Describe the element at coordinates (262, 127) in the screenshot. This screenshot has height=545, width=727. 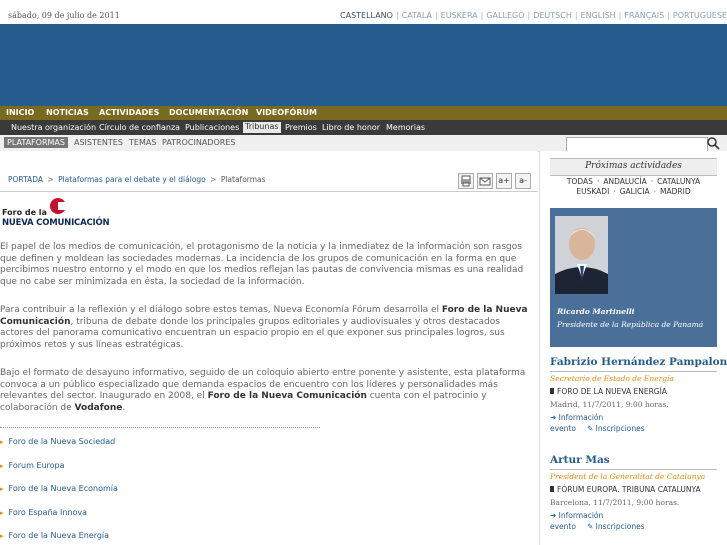
I see `navsub-item: Tribunas` at that location.